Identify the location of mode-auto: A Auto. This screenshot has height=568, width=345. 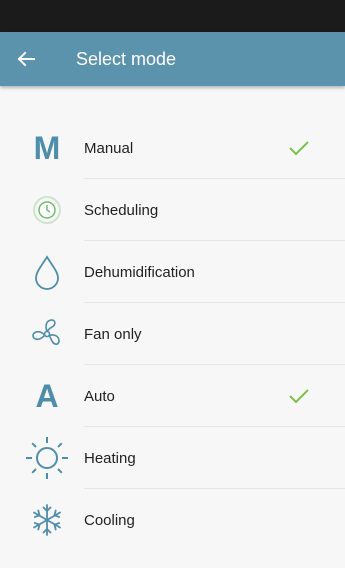
(172, 396).